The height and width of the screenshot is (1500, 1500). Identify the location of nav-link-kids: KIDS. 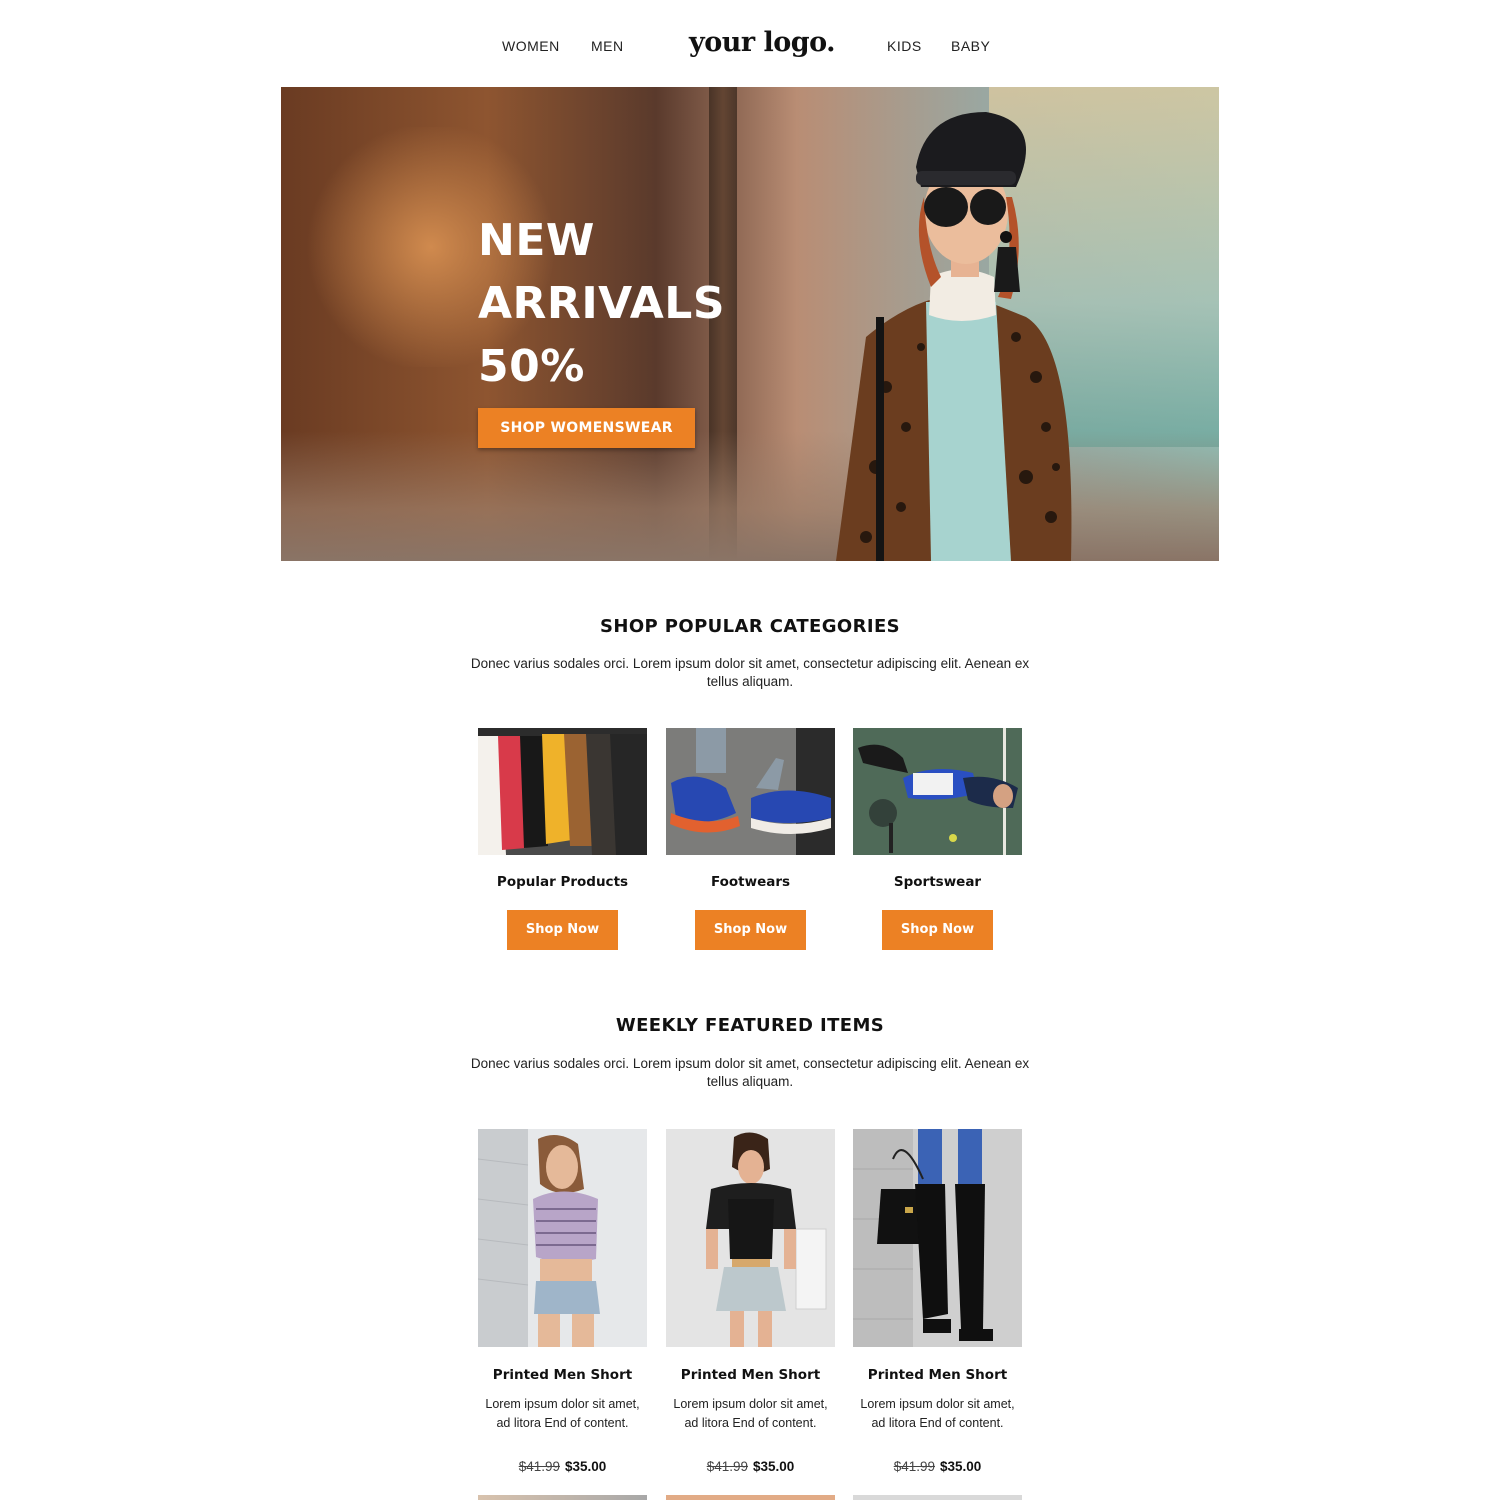
(904, 46).